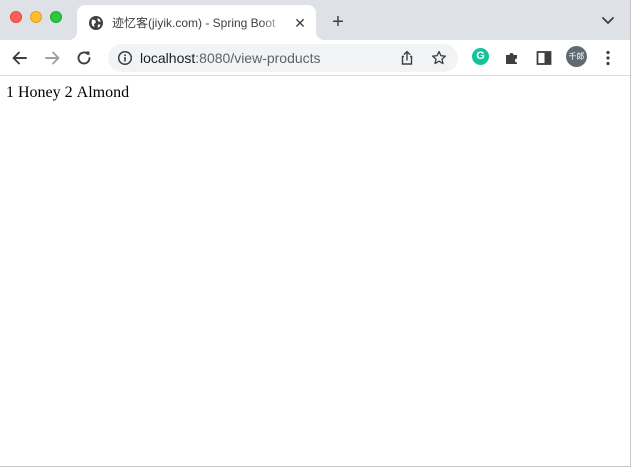  I want to click on product-name: Honey, so click(39, 92).